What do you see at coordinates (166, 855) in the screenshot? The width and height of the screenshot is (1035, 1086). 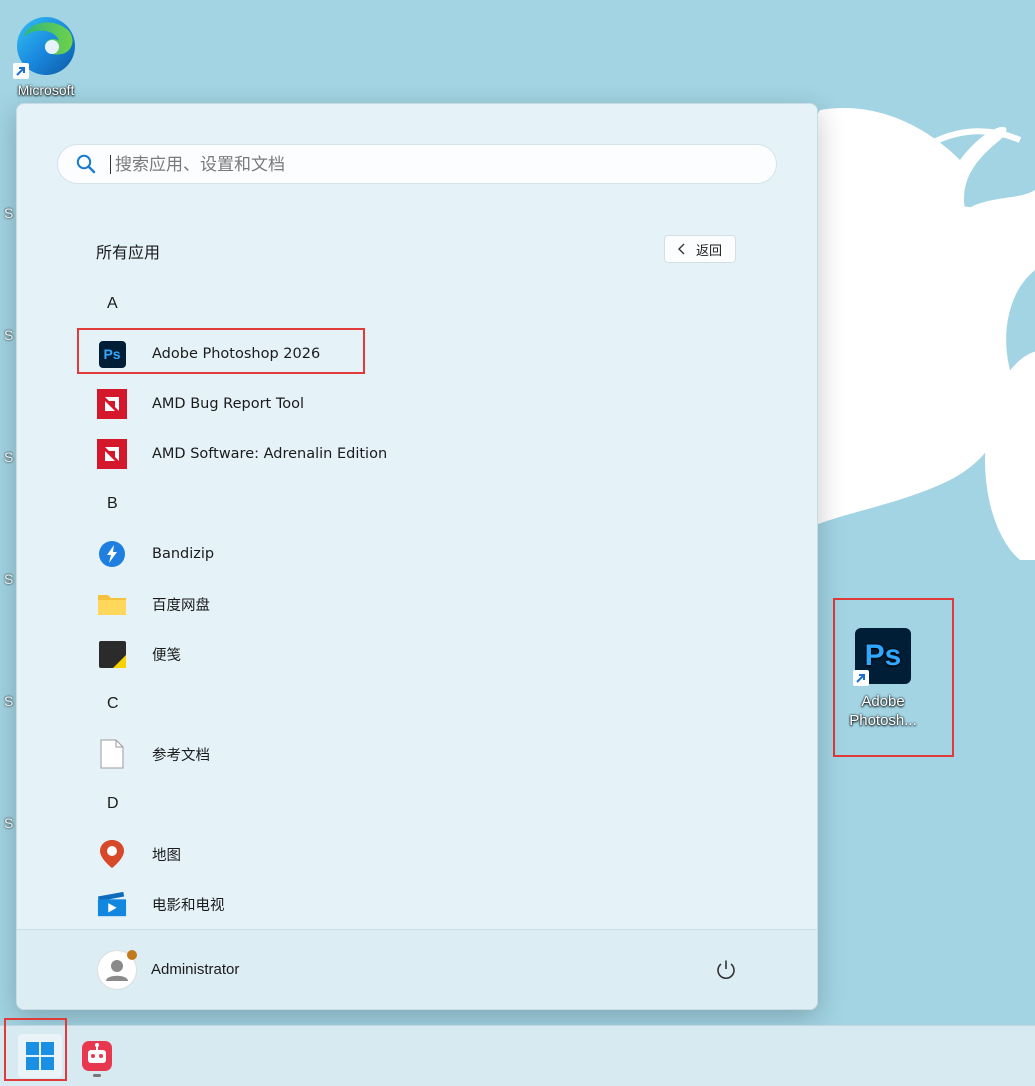 I see `app-item-label: 地图` at bounding box center [166, 855].